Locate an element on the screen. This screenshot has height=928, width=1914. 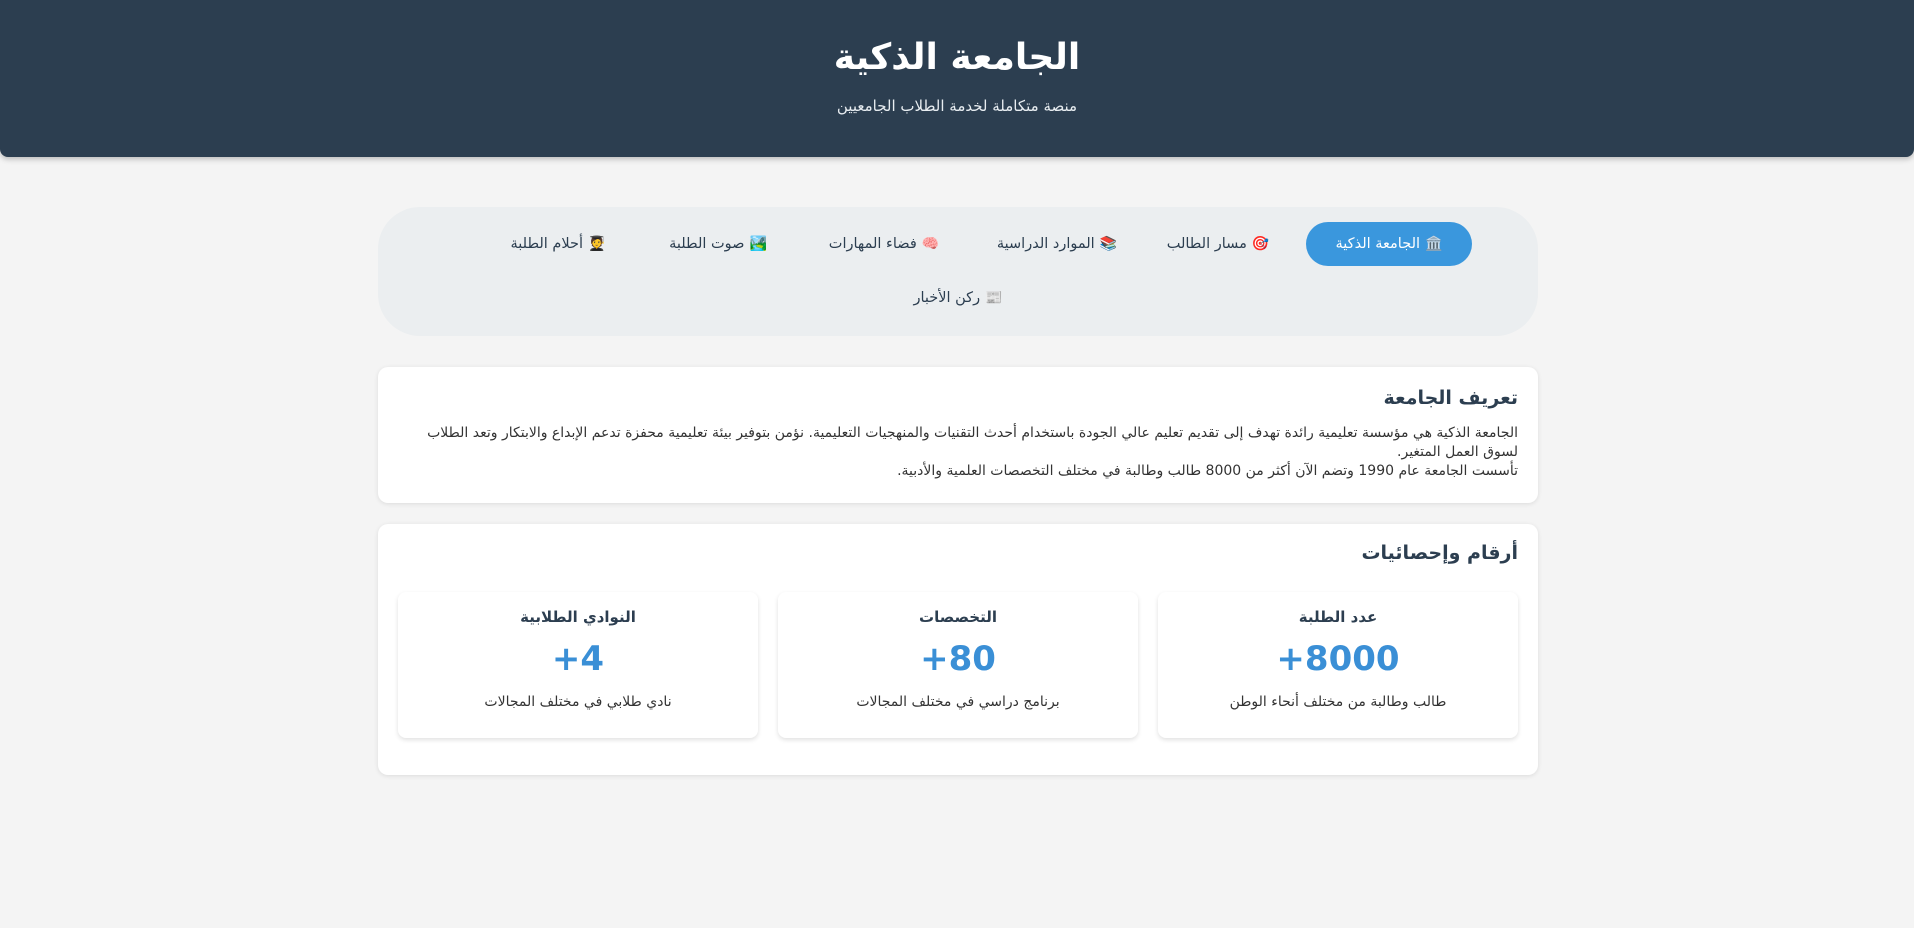
site-title: الجامعة الذكية is located at coordinates (957, 57).